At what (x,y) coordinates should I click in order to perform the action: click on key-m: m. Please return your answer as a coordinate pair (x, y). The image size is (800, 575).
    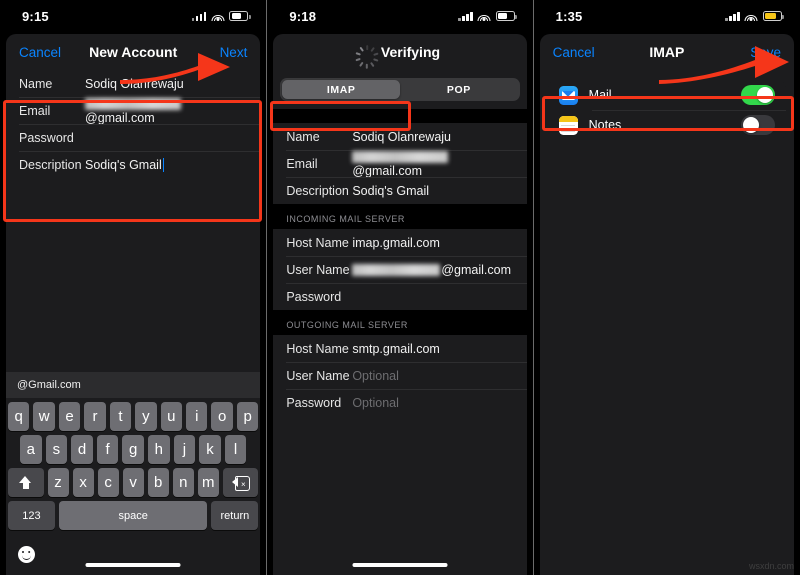
    Looking at the image, I should click on (208, 482).